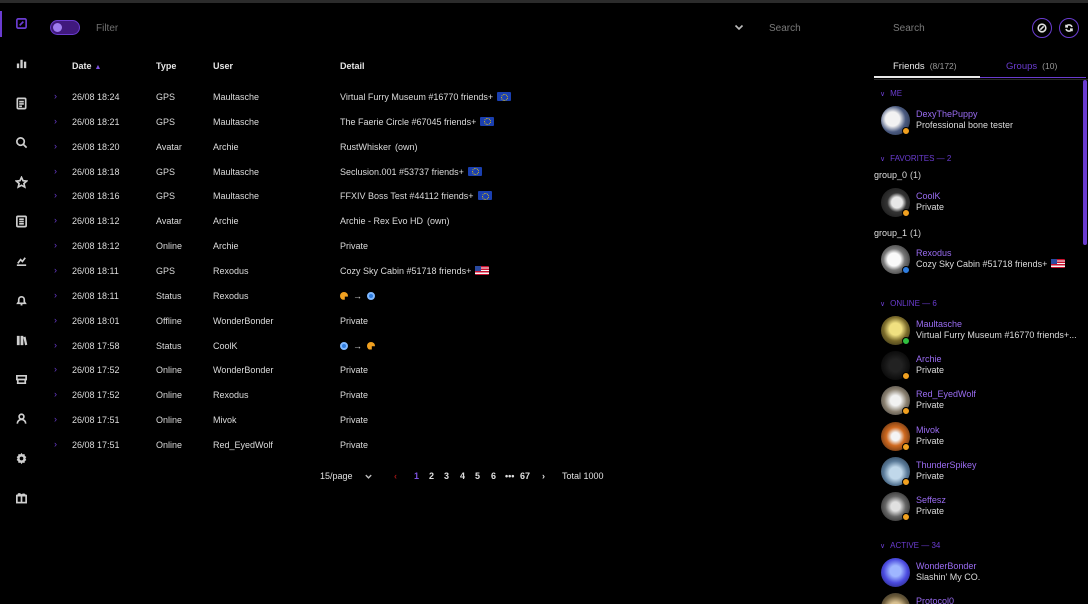 The image size is (1088, 604). Describe the element at coordinates (440, 426) in the screenshot. I see `table-row: › 26/08 17:51 Online Mivok Private` at that location.